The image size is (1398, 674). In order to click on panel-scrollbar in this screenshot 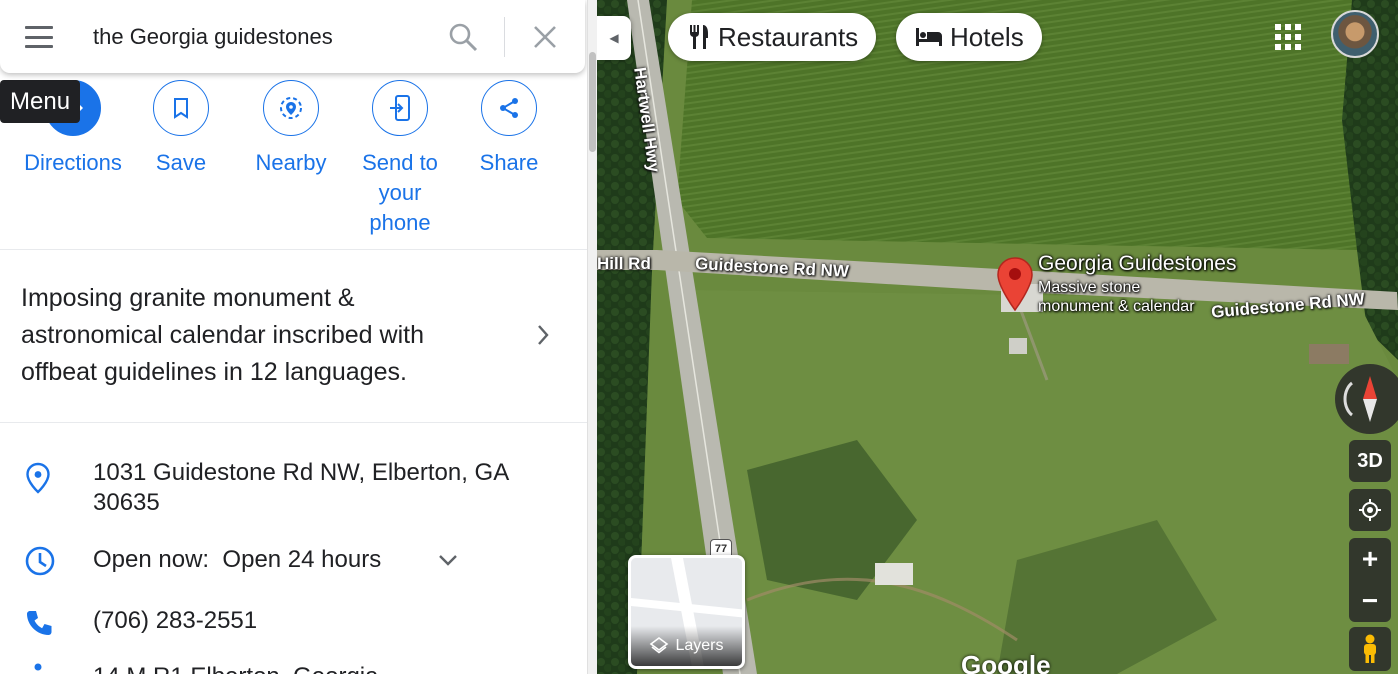, I will do `click(592, 337)`.